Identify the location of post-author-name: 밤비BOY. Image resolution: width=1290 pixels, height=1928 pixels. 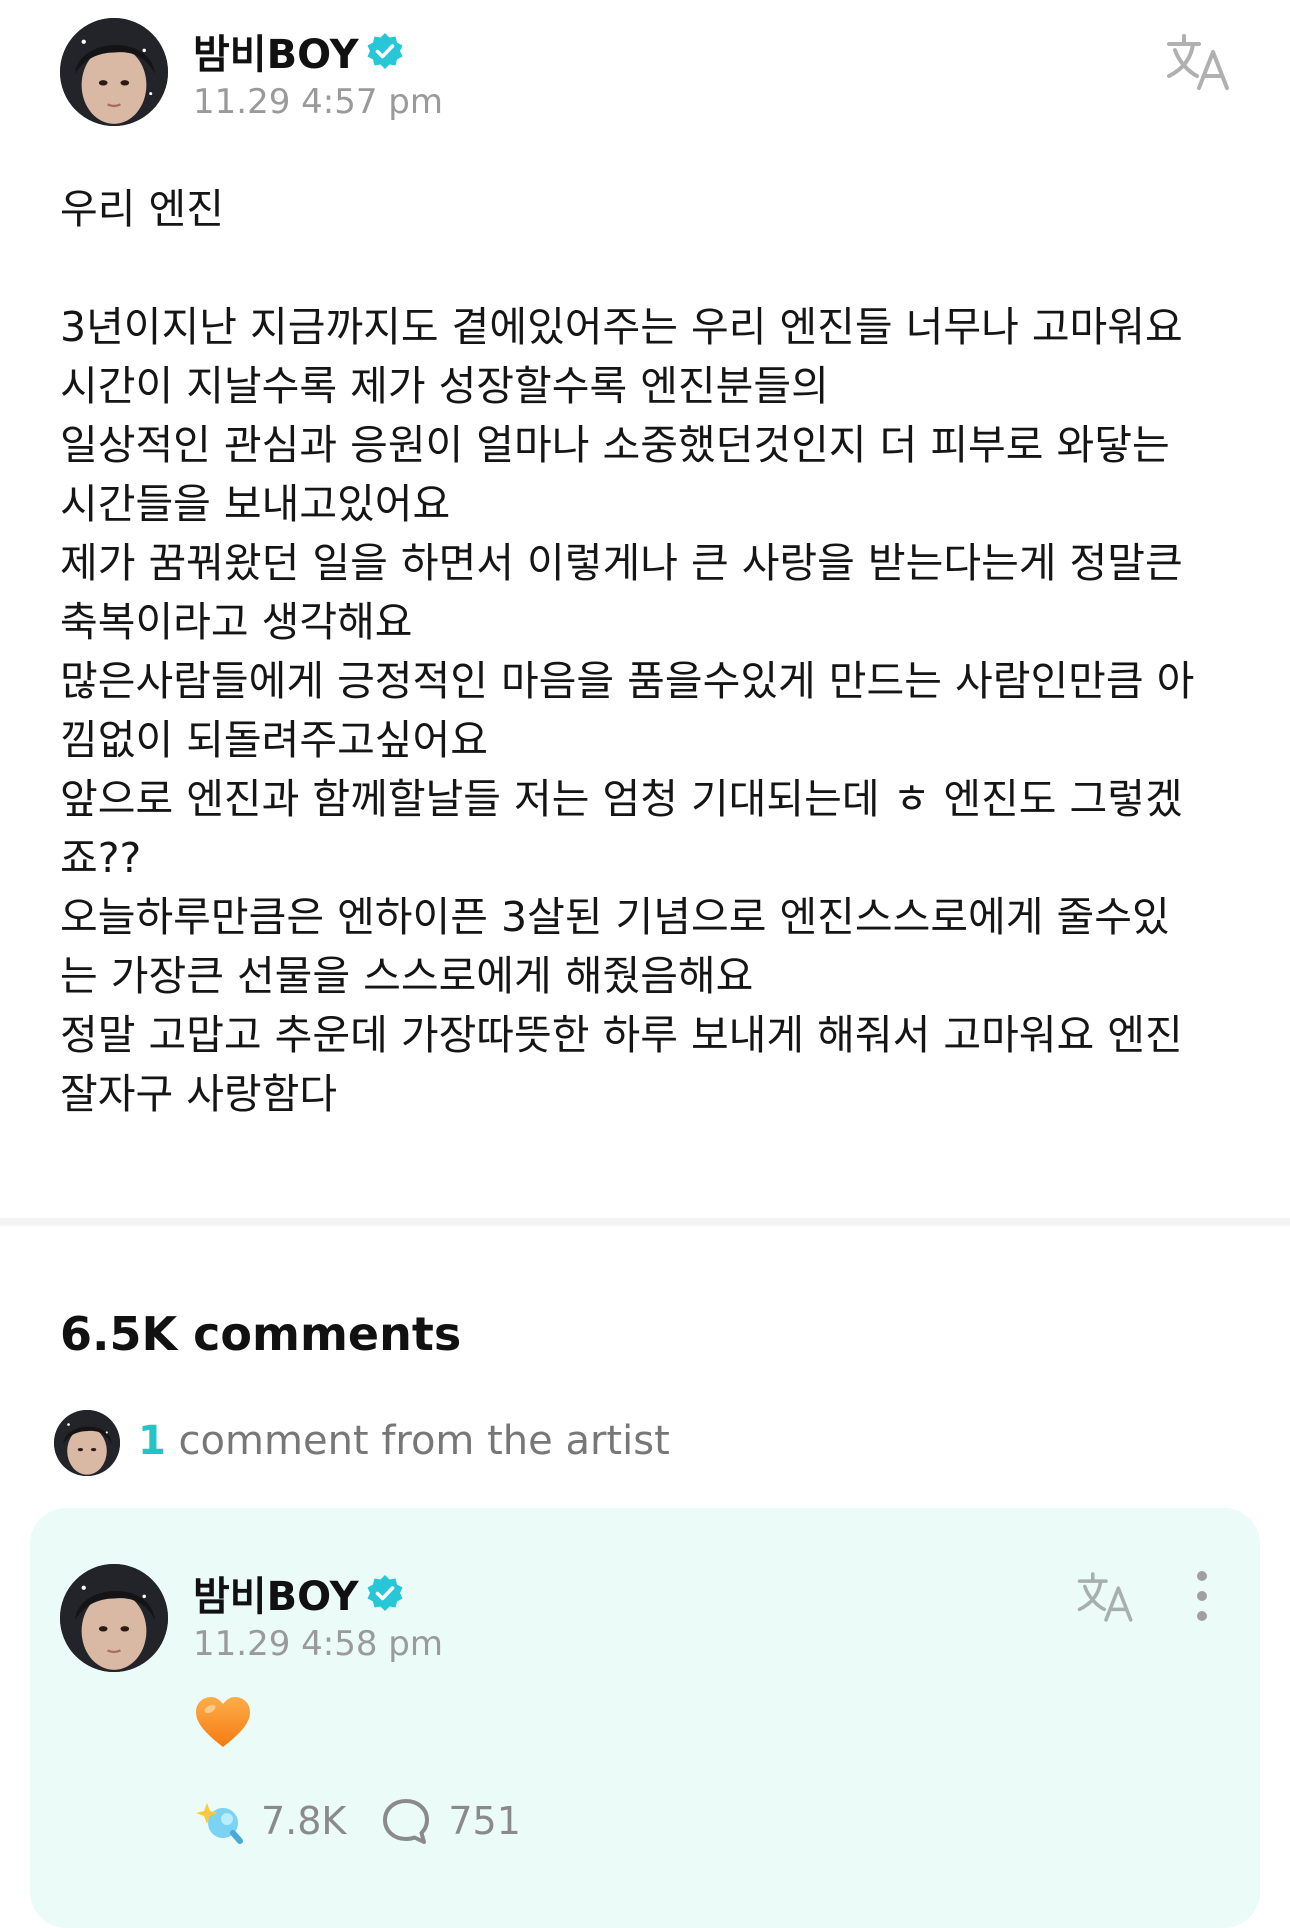
(276, 55).